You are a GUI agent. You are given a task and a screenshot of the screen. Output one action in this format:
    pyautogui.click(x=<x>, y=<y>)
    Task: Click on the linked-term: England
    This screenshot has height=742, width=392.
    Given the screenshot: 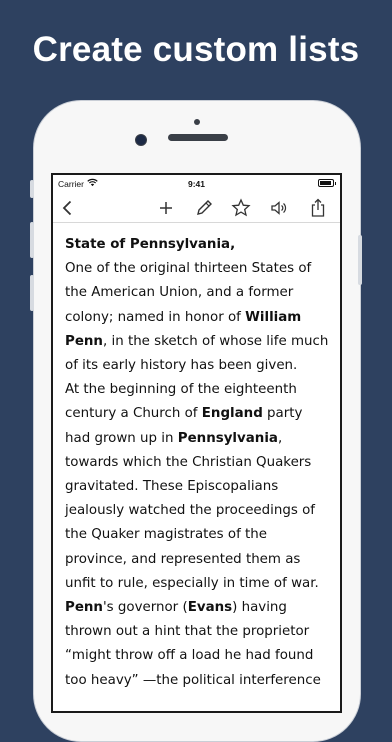 What is the action you would take?
    pyautogui.click(x=232, y=413)
    